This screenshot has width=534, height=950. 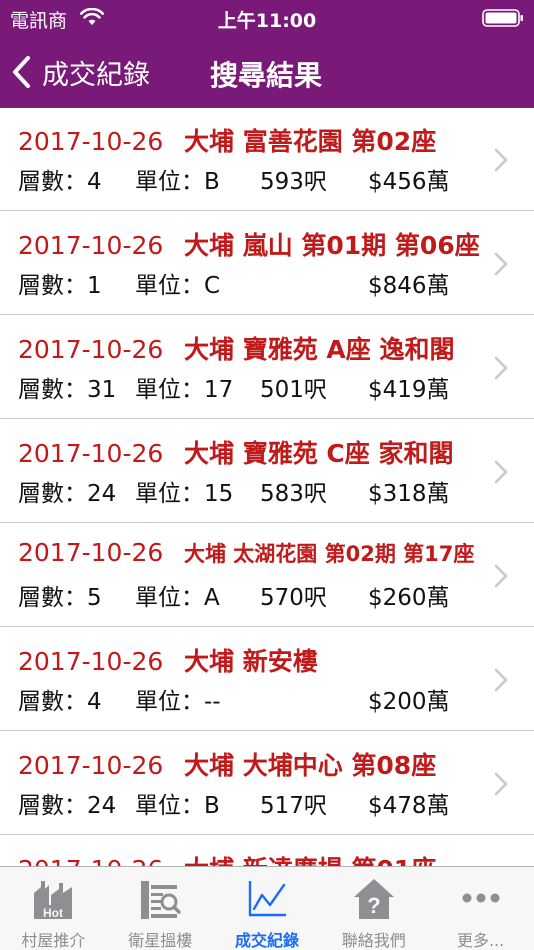 What do you see at coordinates (161, 900) in the screenshot?
I see `satellite-search-icon` at bounding box center [161, 900].